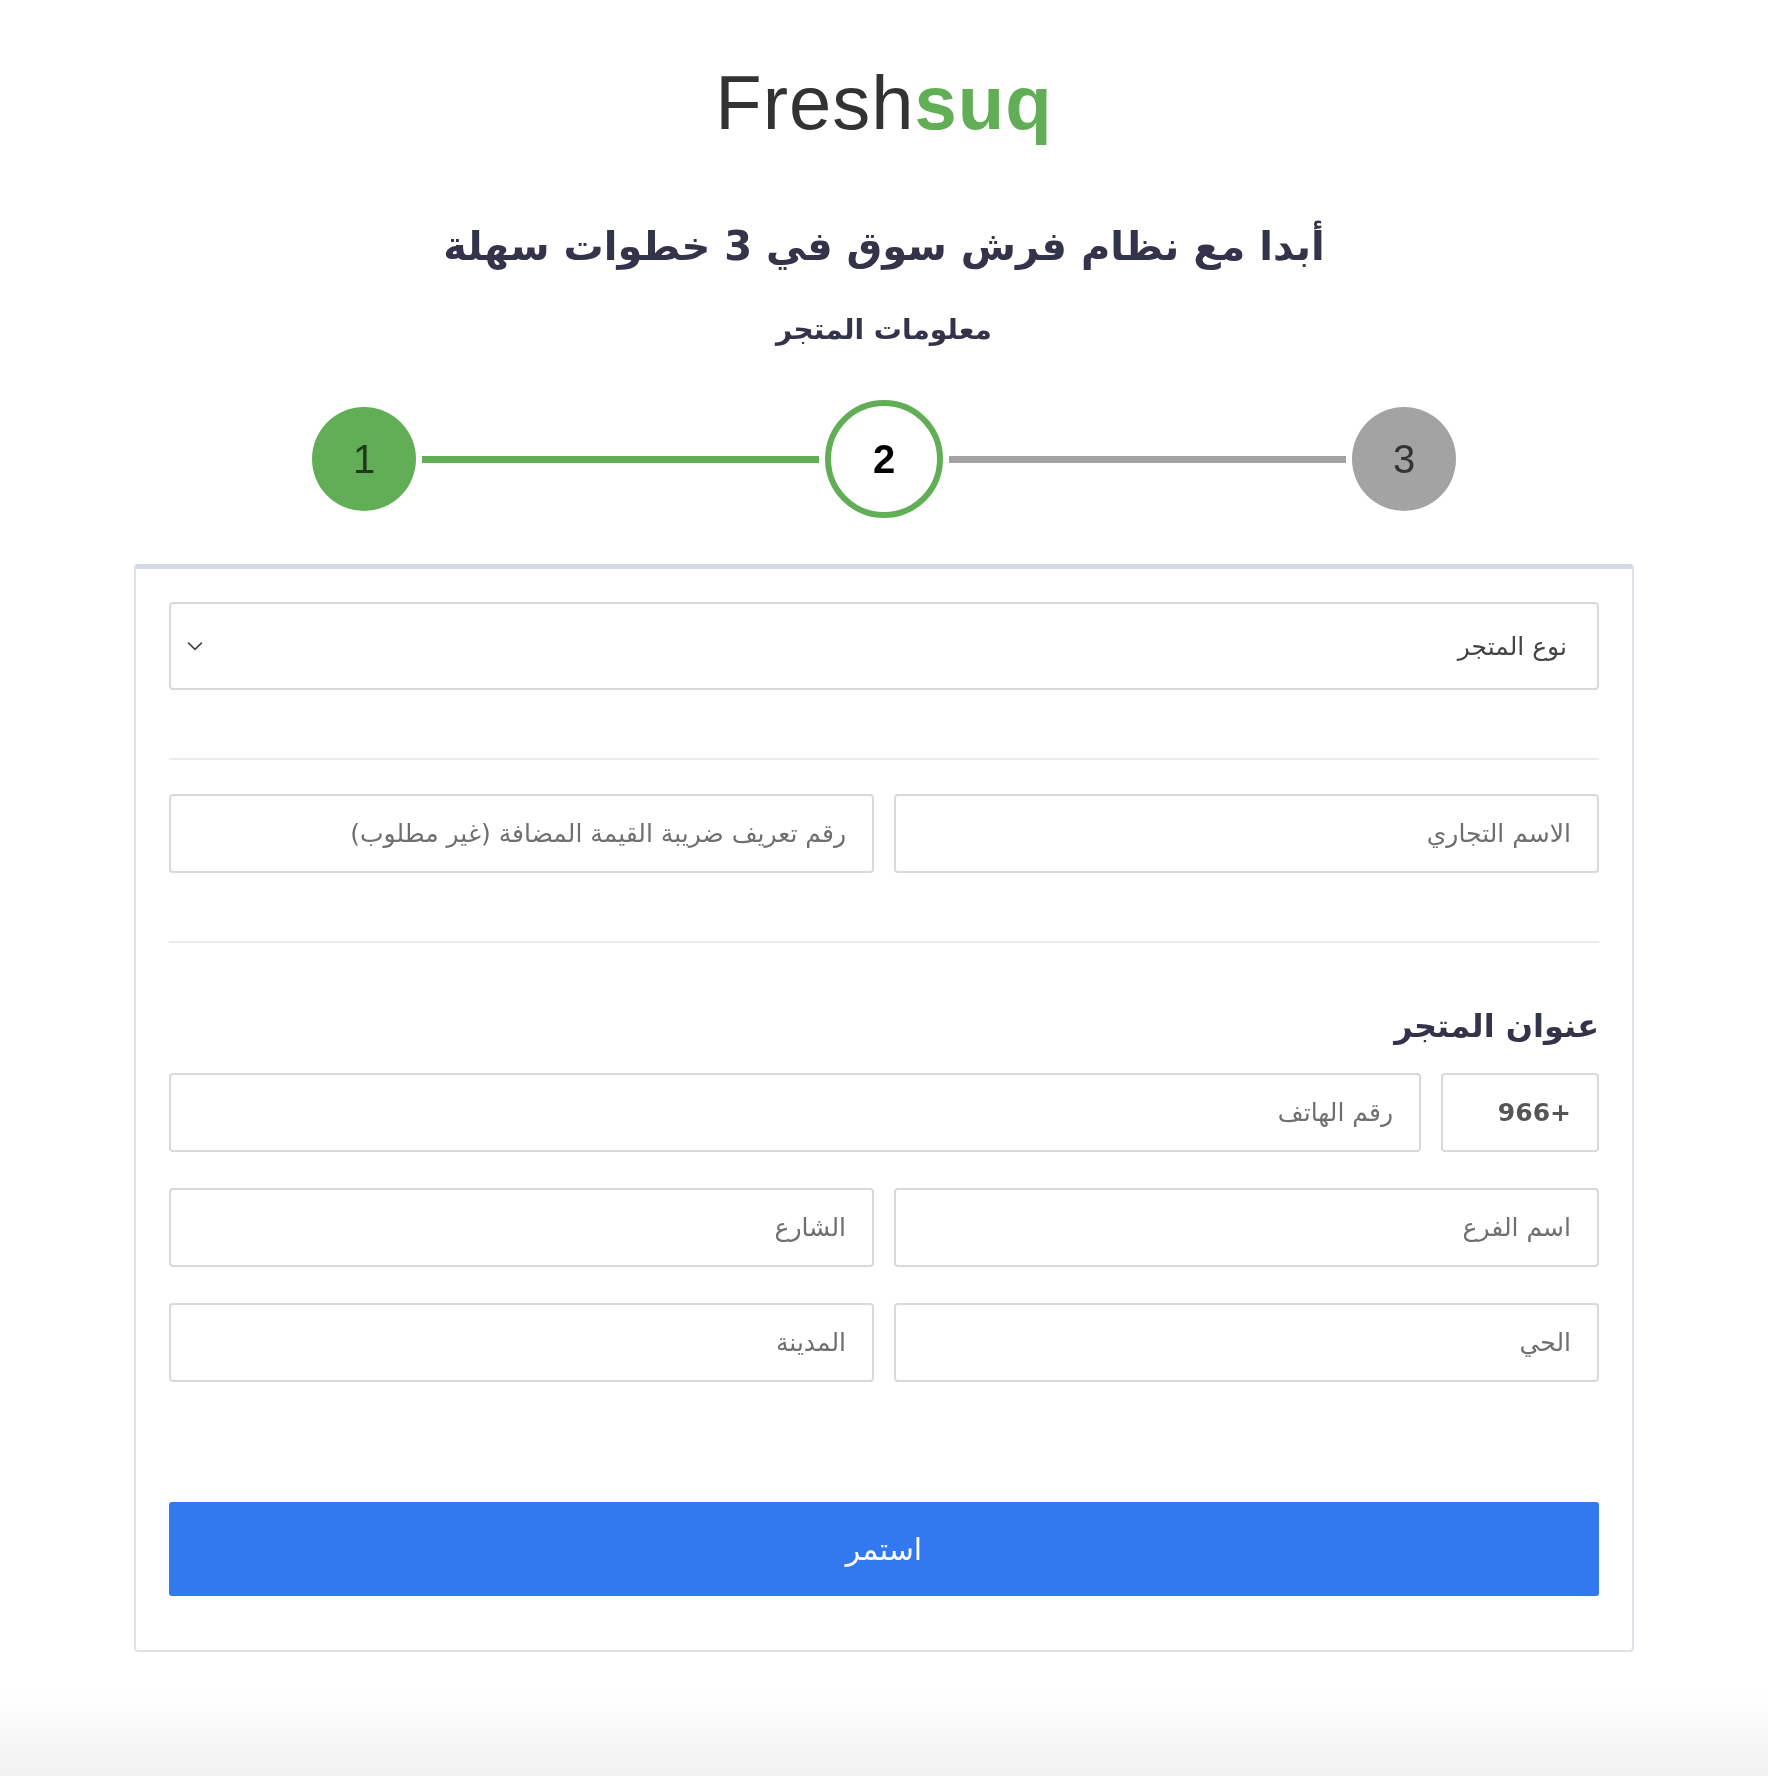  I want to click on input-field: رقم تعريف ضريبة القيمة المضافة (غير مطلوب), so click(521, 833).